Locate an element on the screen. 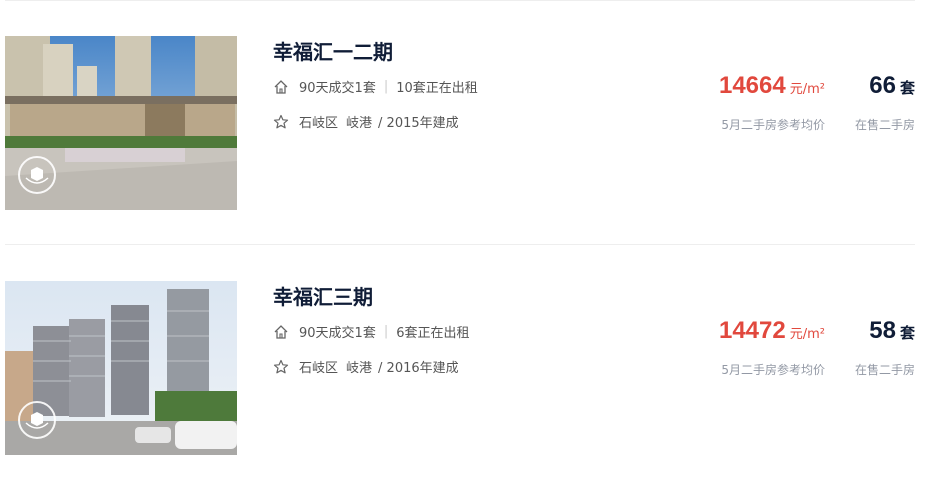 This screenshot has width=945, height=478. count-value: 58 is located at coordinates (882, 330).